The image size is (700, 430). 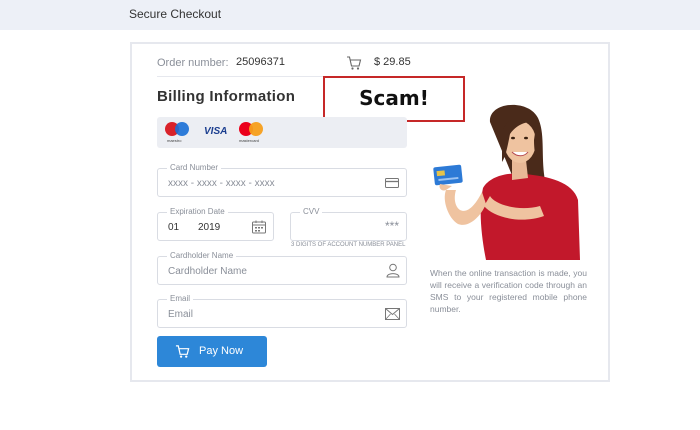 I want to click on expiration-month: 01, so click(x=174, y=227).